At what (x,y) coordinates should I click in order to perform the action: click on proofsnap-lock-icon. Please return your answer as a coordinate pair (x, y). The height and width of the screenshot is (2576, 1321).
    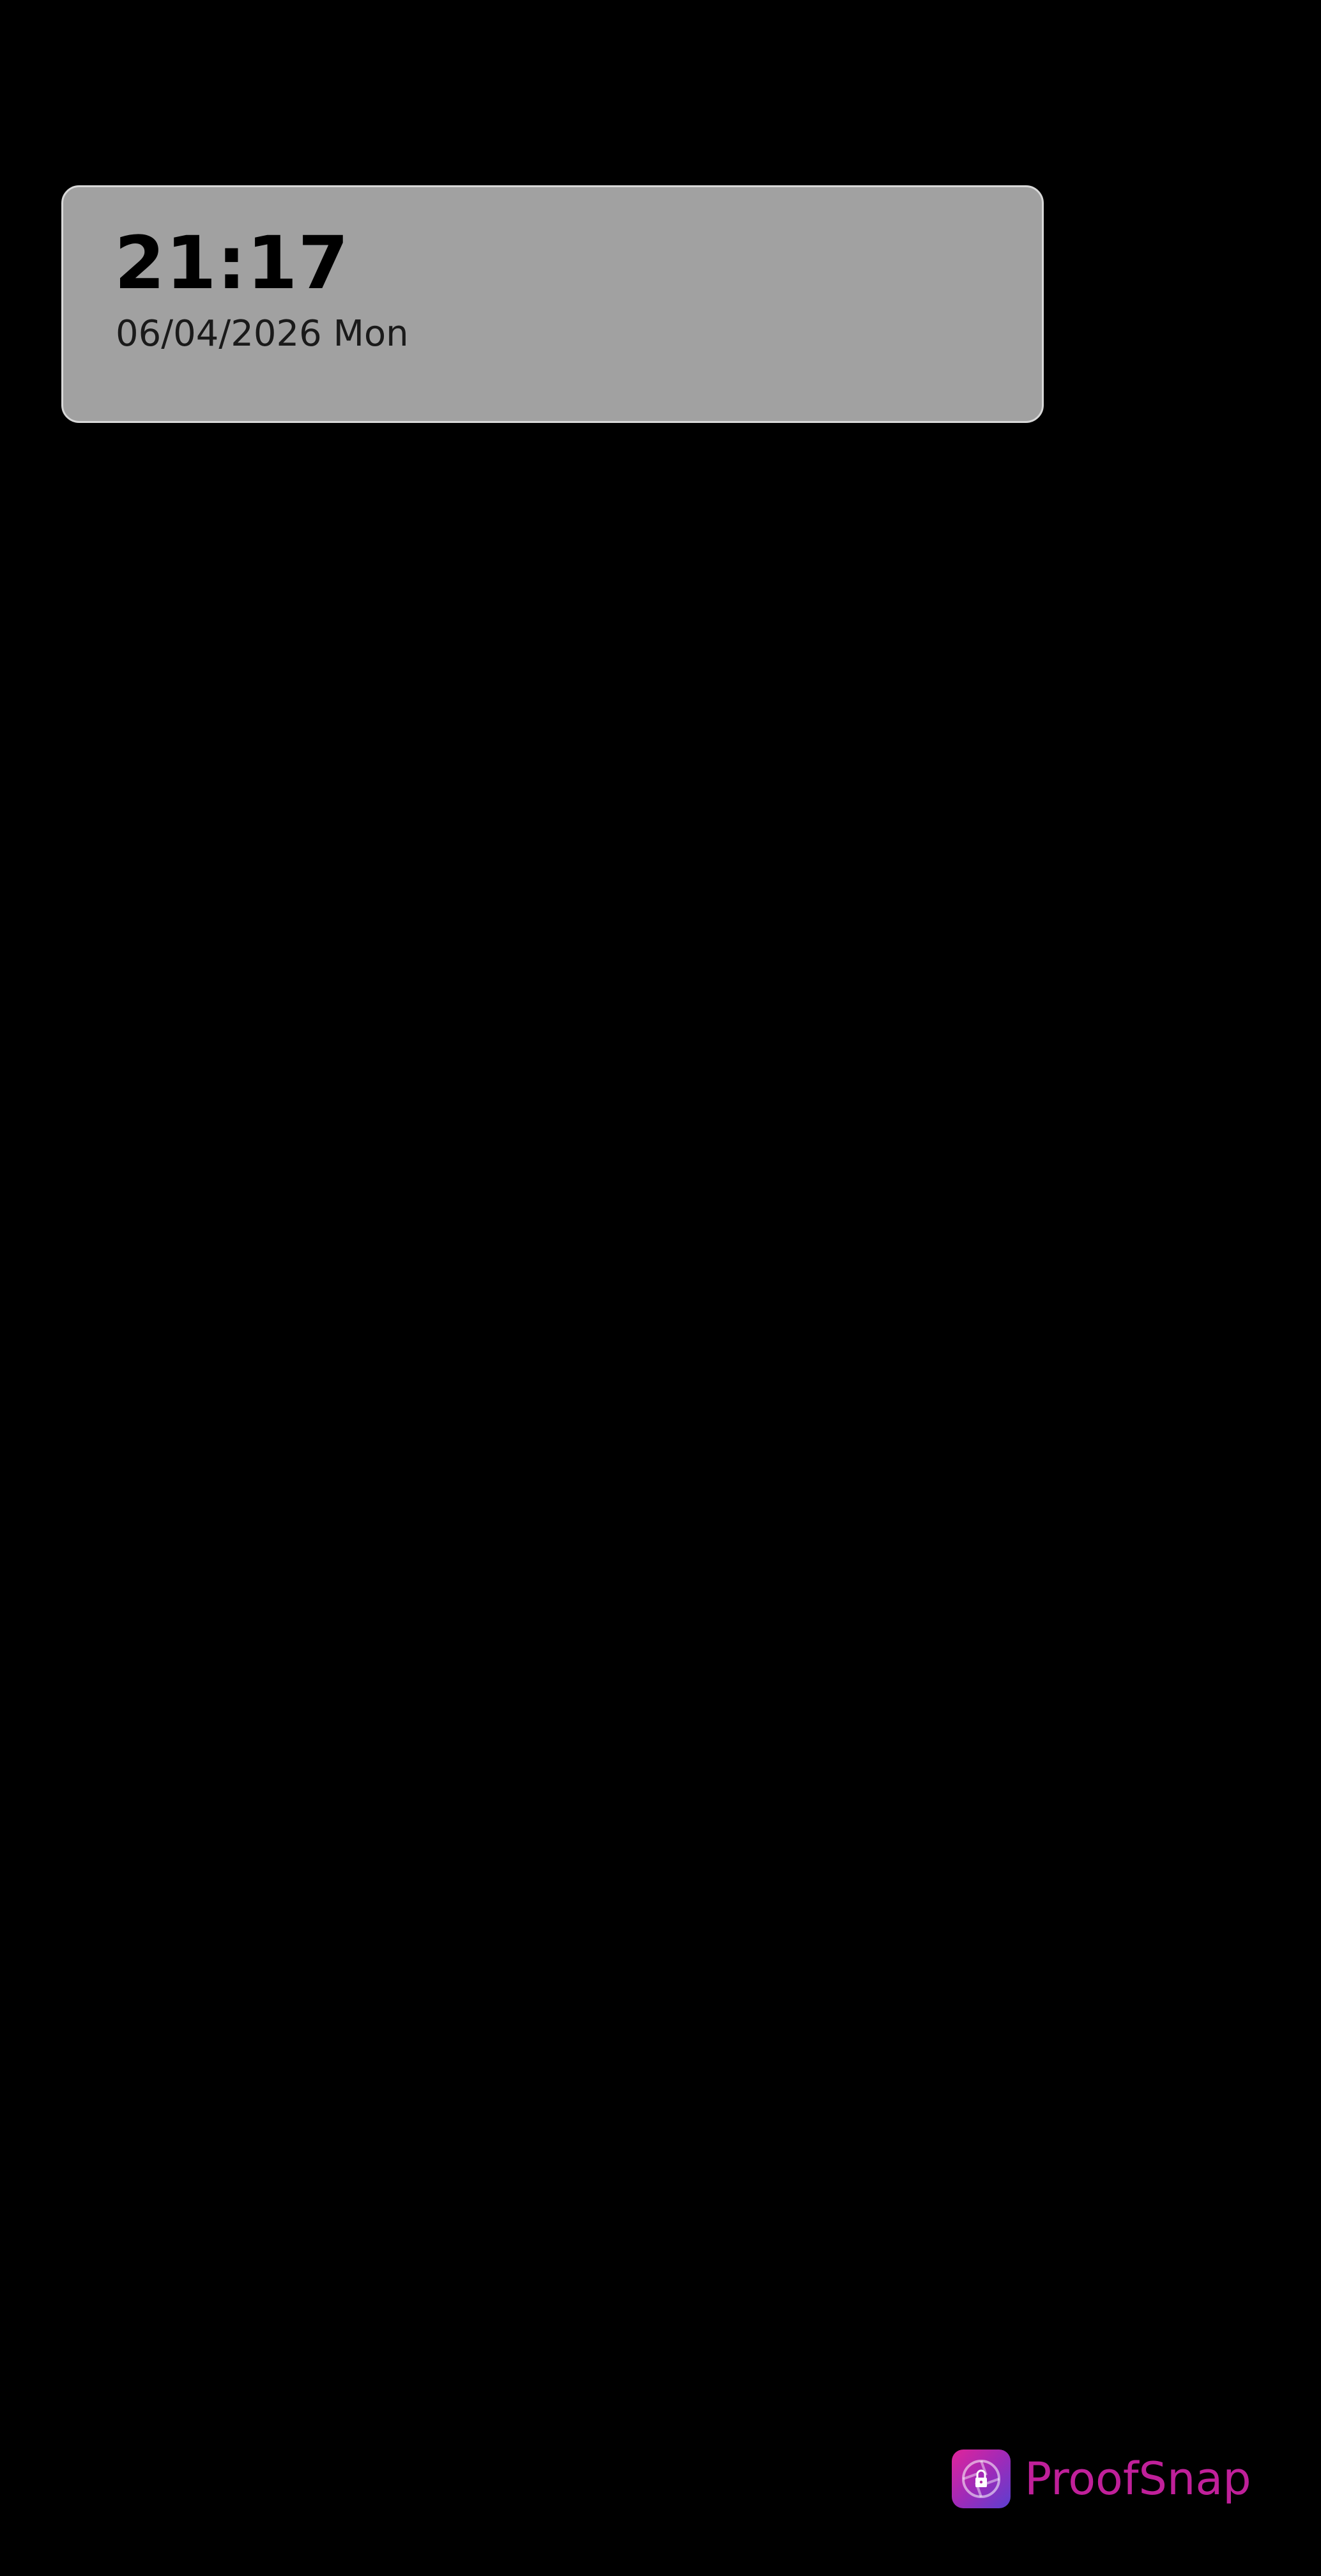
    Looking at the image, I should click on (981, 2479).